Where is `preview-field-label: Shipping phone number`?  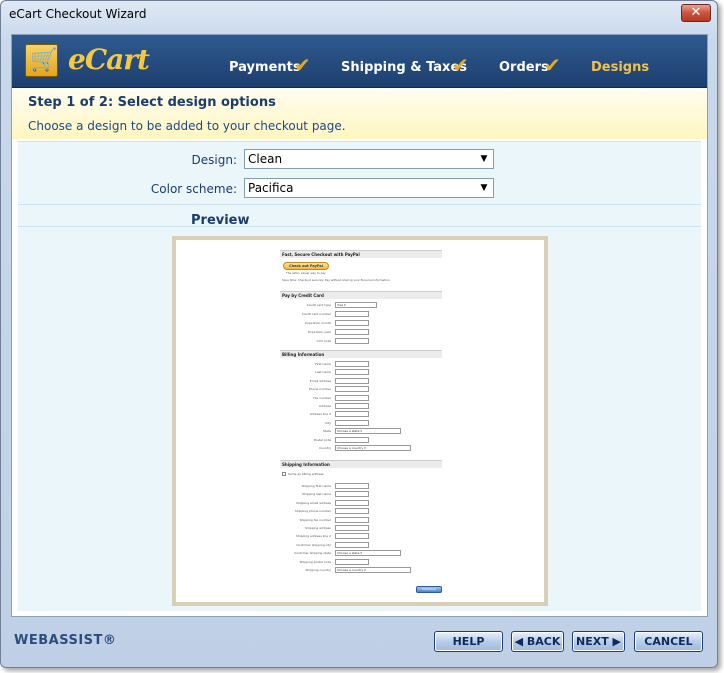
preview-field-label: Shipping phone number is located at coordinates (312, 511).